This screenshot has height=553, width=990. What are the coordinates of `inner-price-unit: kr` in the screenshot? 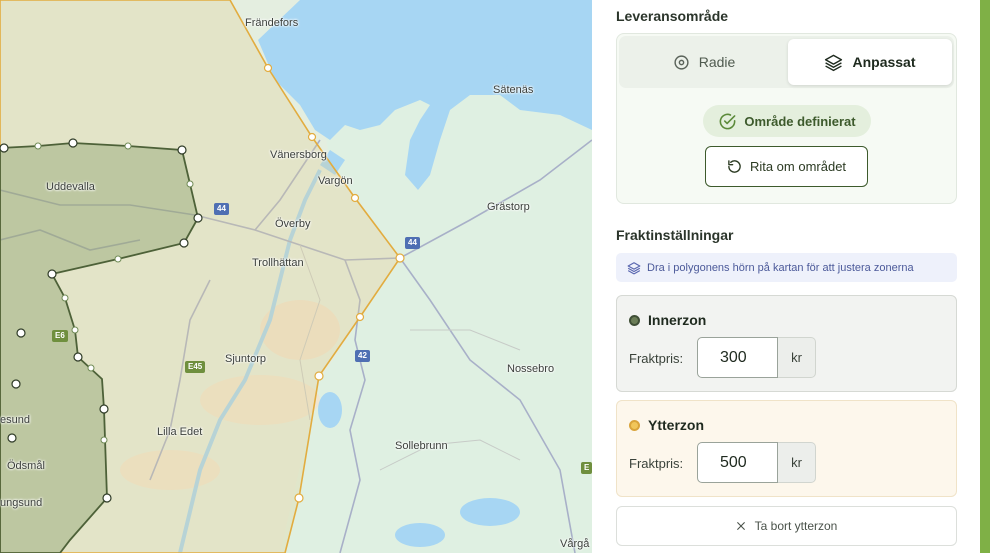 It's located at (797, 357).